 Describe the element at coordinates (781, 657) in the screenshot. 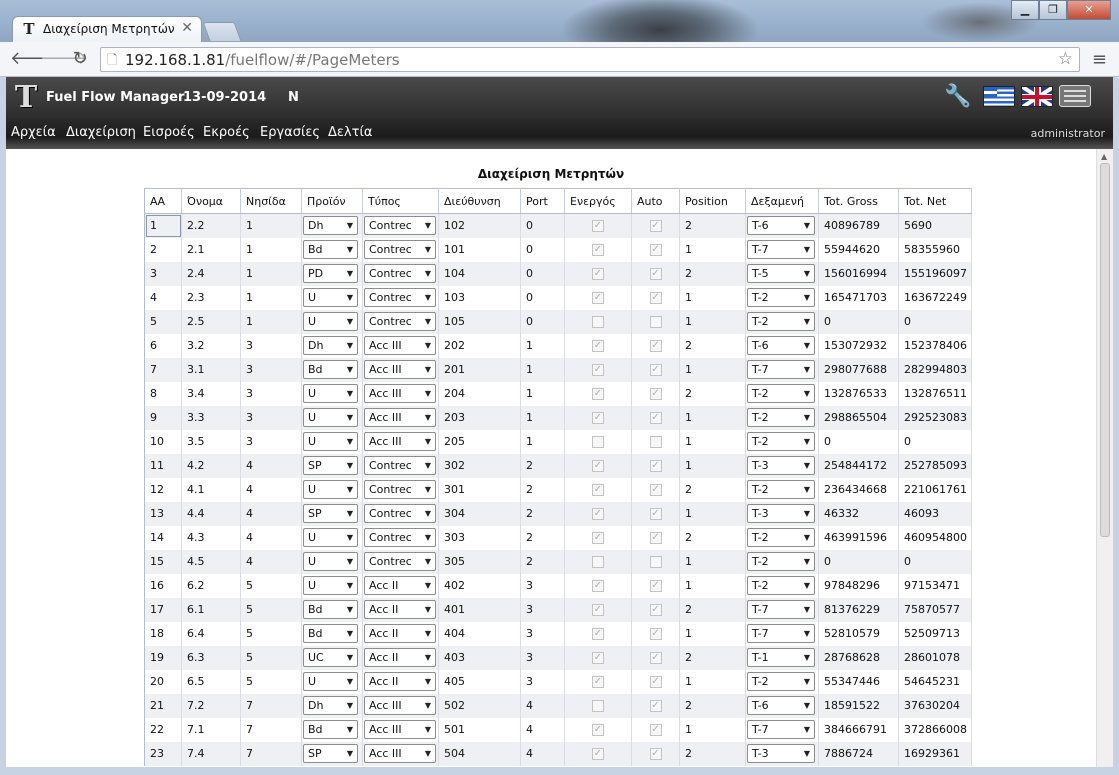

I see `tank-select: T-1 ▼` at that location.